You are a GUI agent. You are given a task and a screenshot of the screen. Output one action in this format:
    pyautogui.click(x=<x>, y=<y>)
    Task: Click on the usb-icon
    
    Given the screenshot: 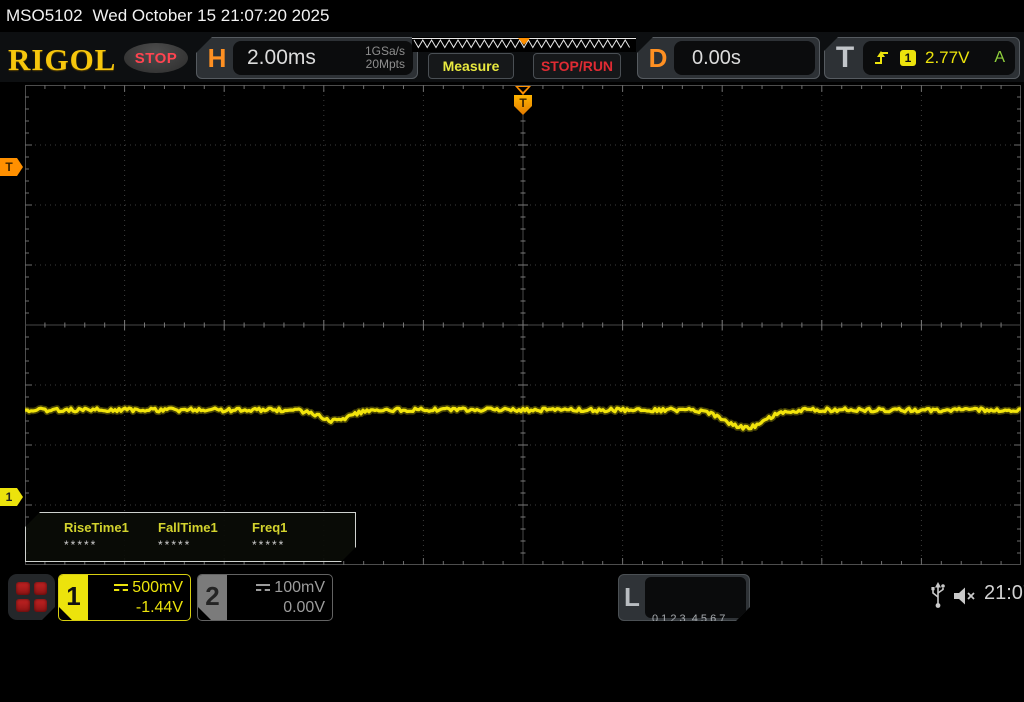 What is the action you would take?
    pyautogui.click(x=938, y=595)
    